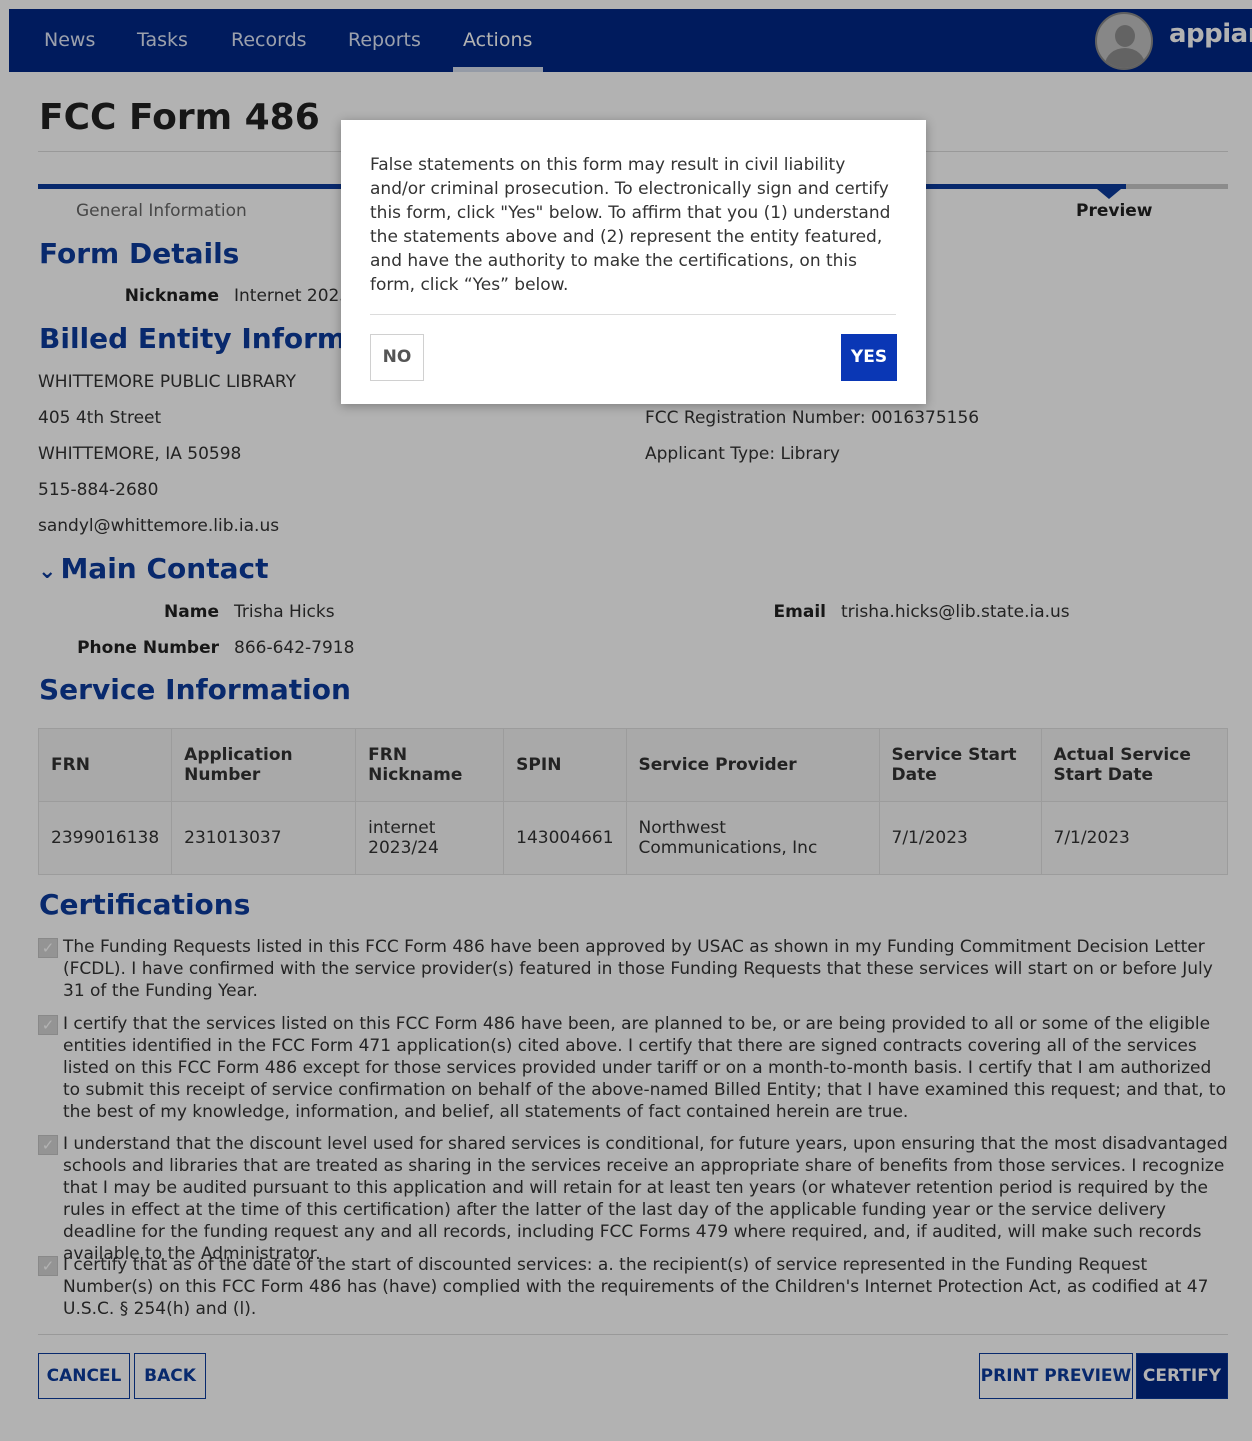  Describe the element at coordinates (633, 314) in the screenshot. I see `dialog-divider` at that location.